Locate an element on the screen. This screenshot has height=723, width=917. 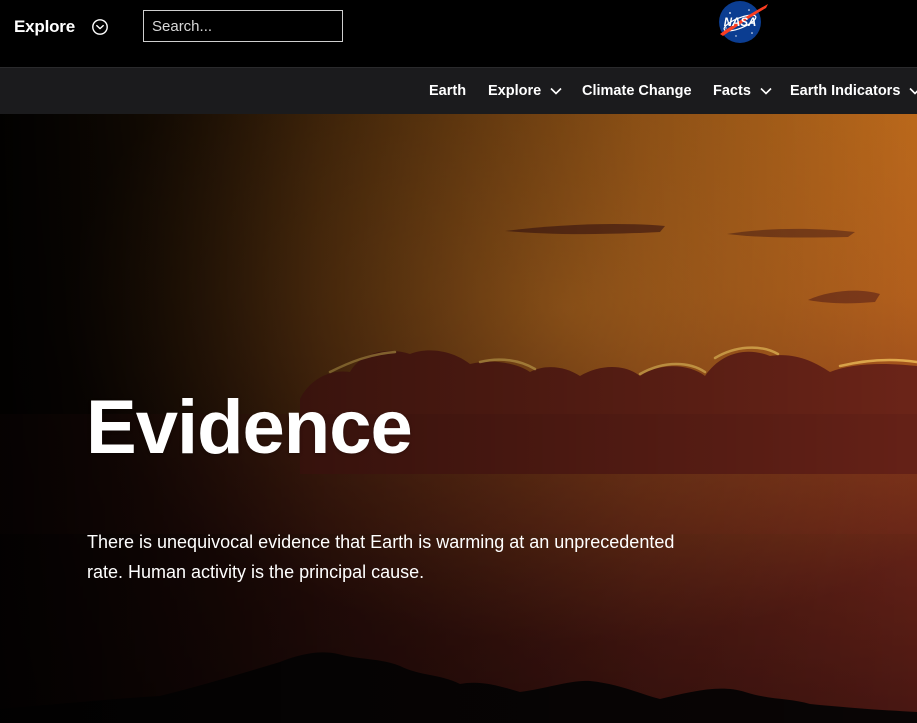
page-title: Evidence is located at coordinates (249, 427).